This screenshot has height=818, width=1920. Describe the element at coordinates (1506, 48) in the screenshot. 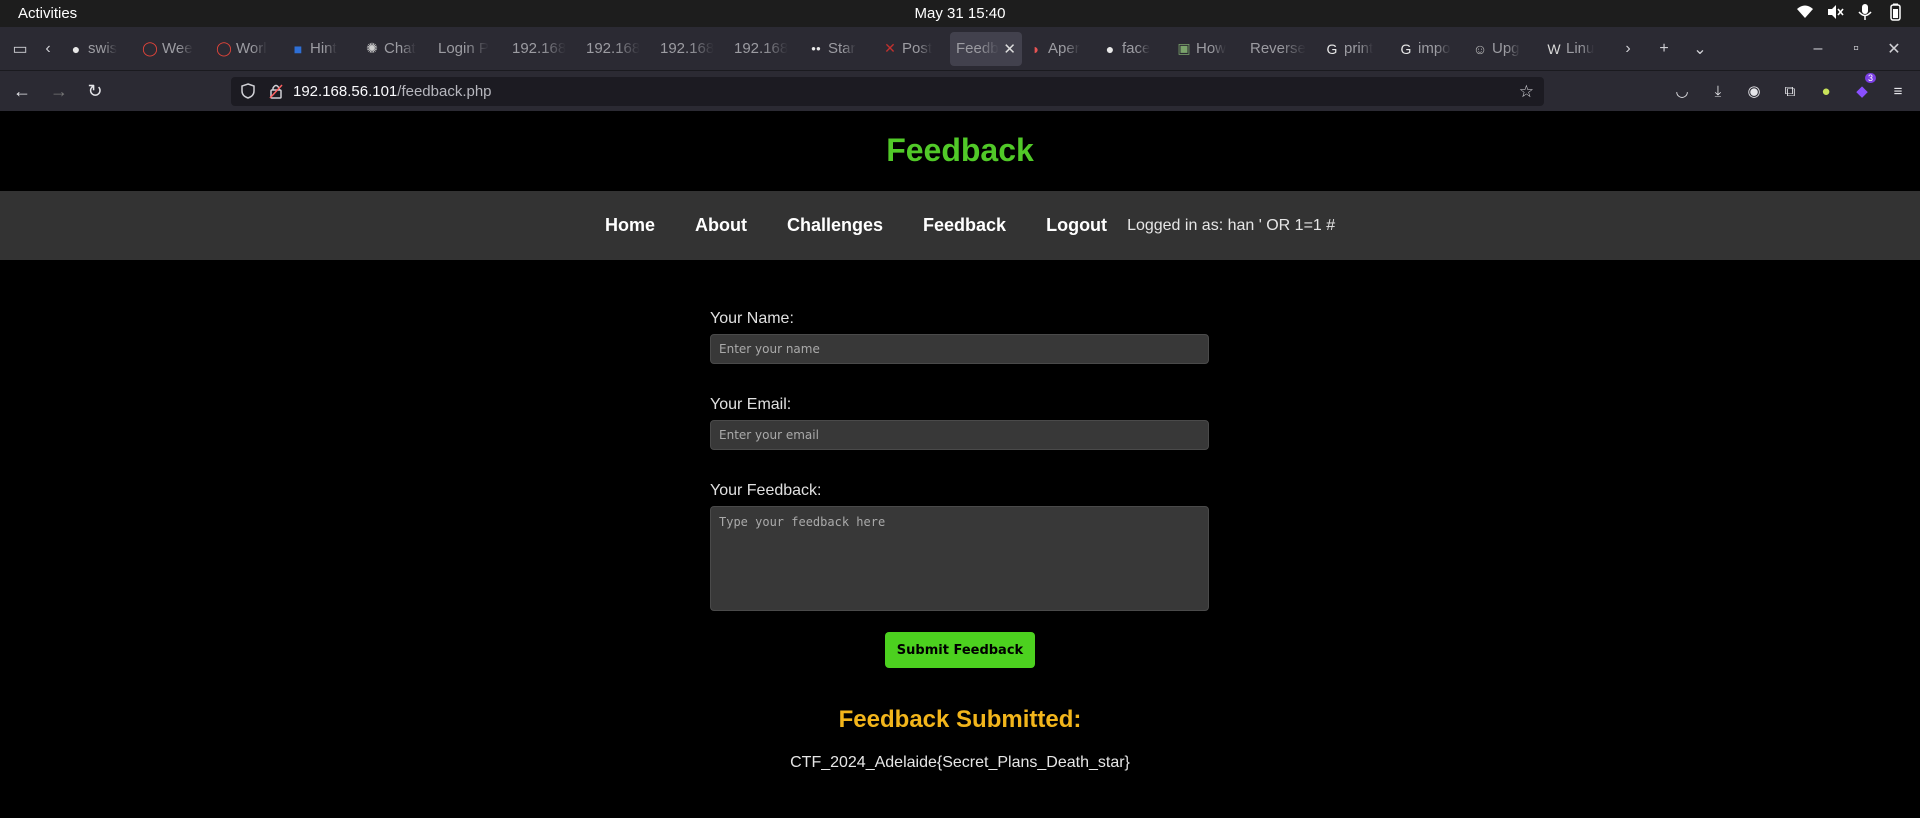

I see `tab-label: Upg` at that location.